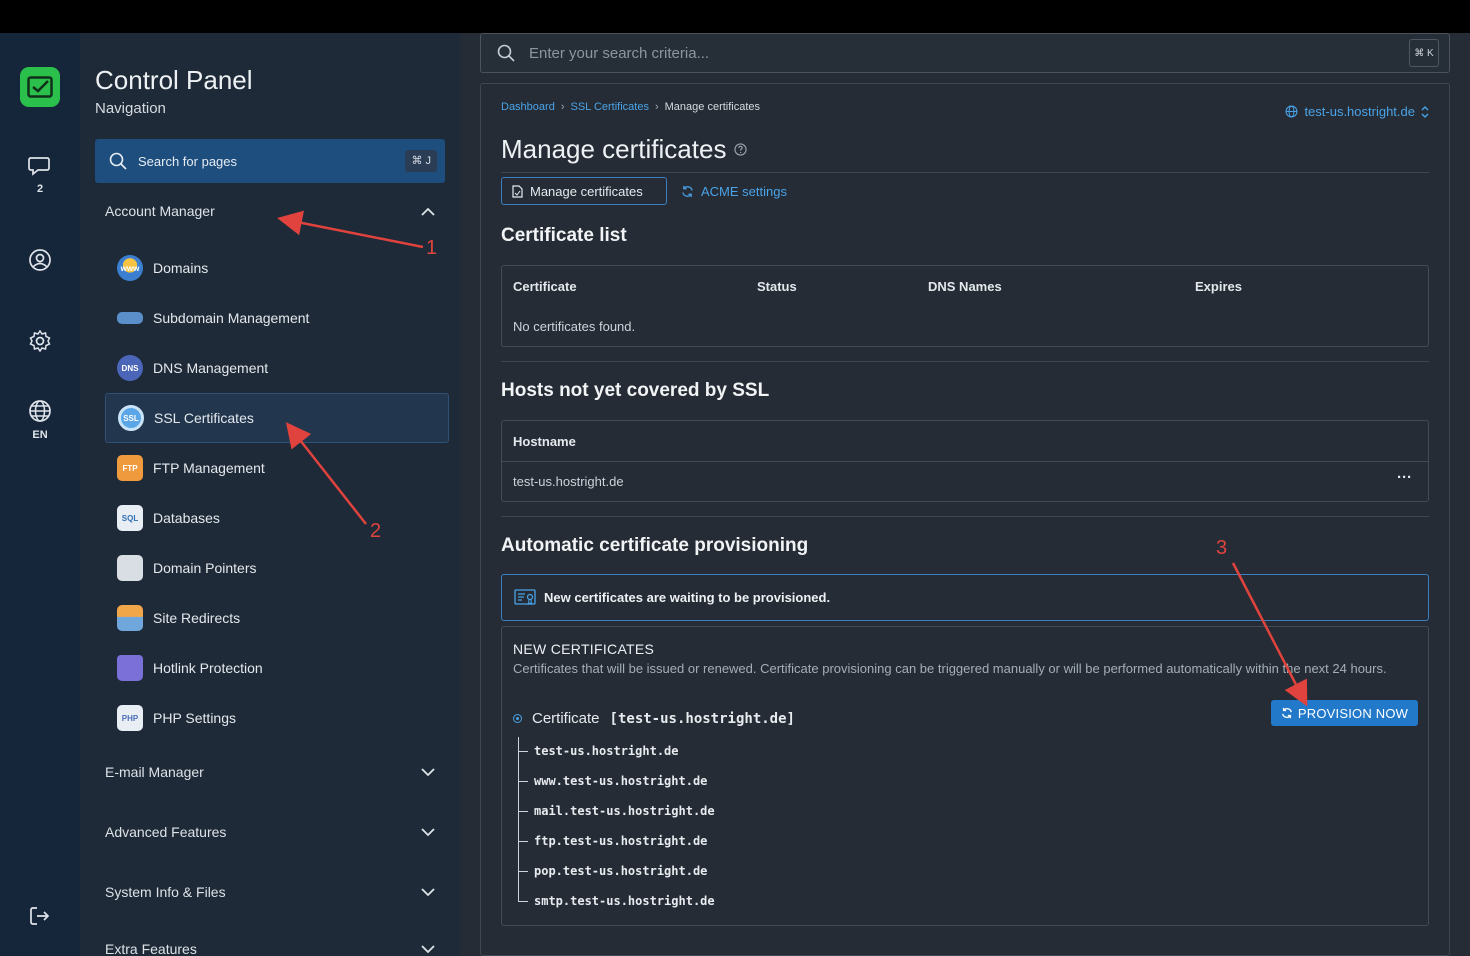  I want to click on breadcrumb-ssl-certificates: SSL Certificates, so click(610, 107).